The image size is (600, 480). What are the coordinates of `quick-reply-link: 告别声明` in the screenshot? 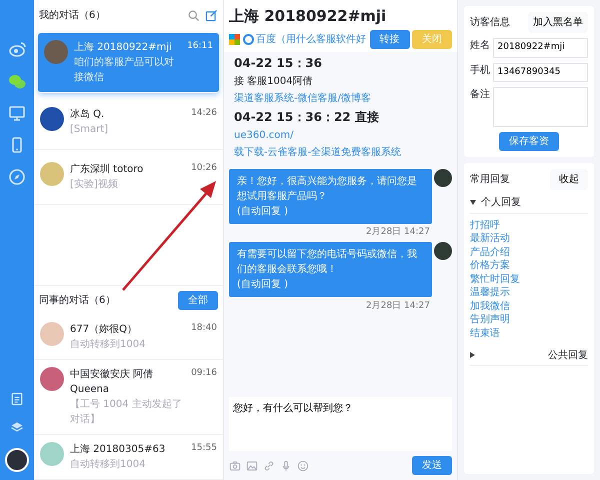 It's located at (529, 319).